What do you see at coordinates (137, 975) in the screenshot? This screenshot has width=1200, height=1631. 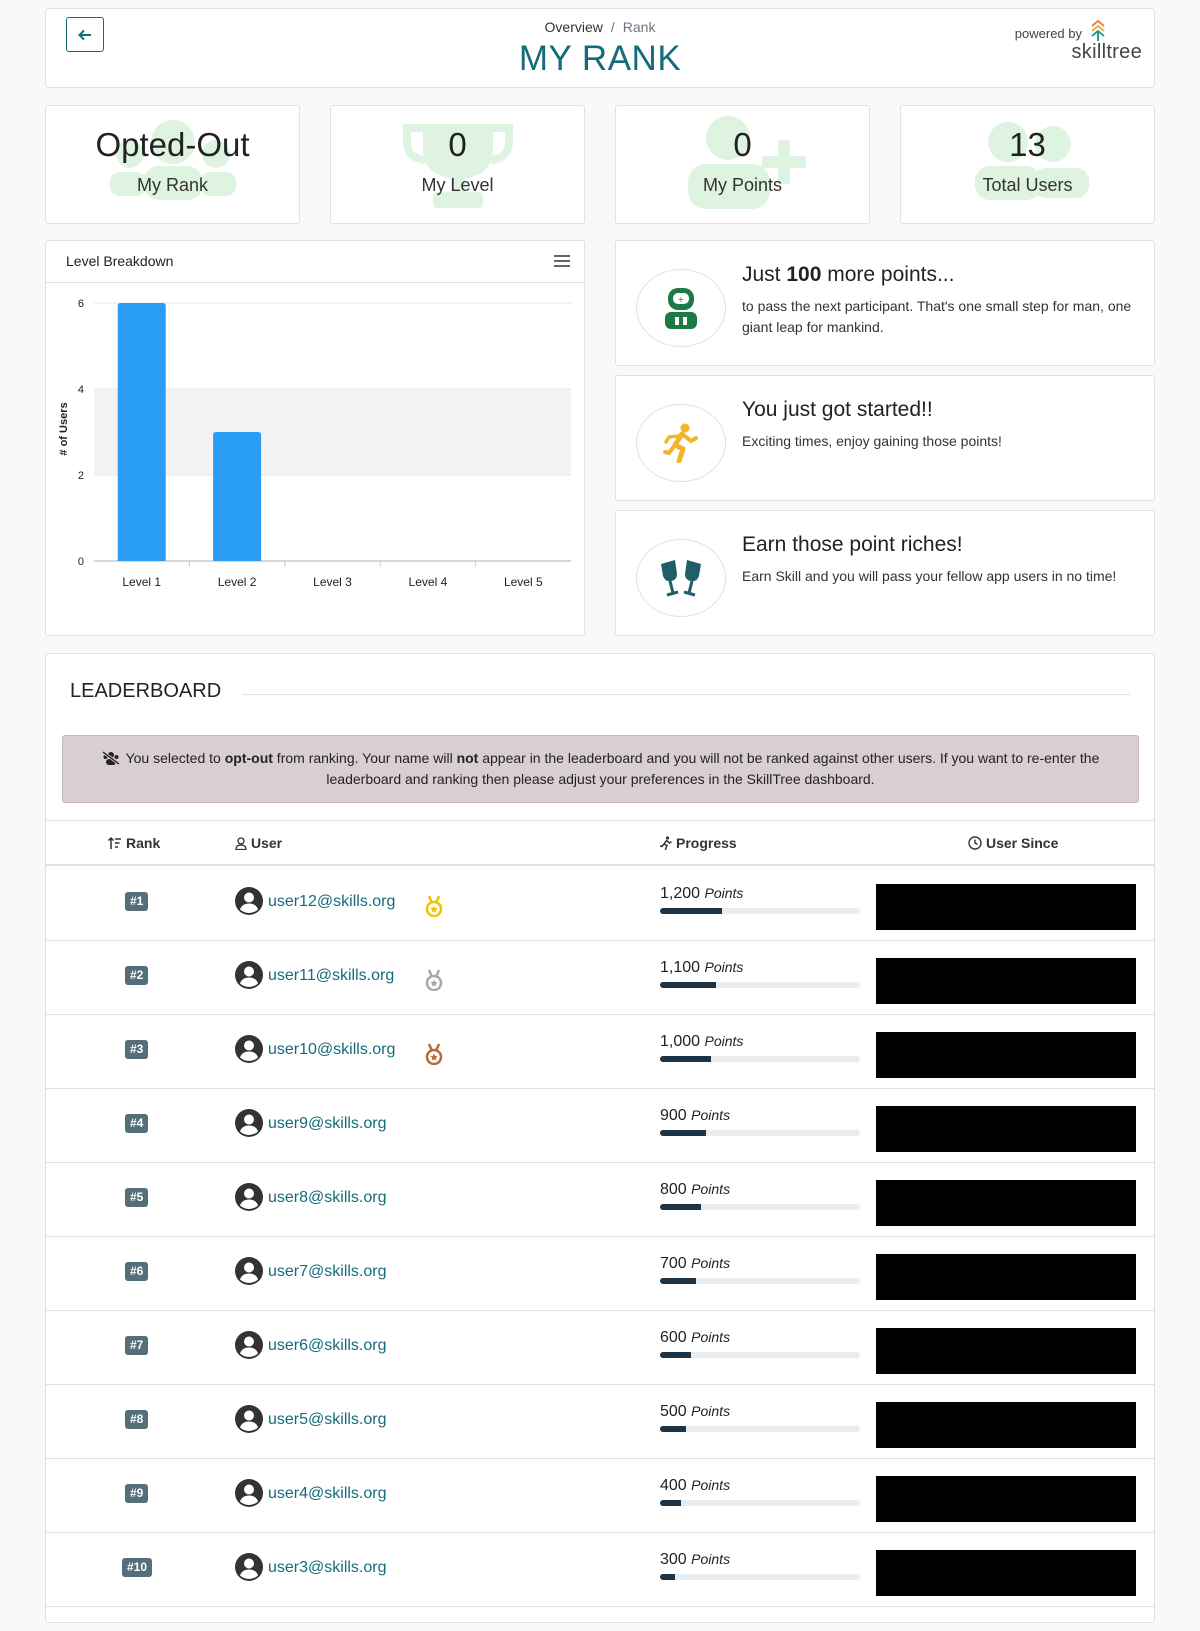 I see `rank-badge: #2` at bounding box center [137, 975].